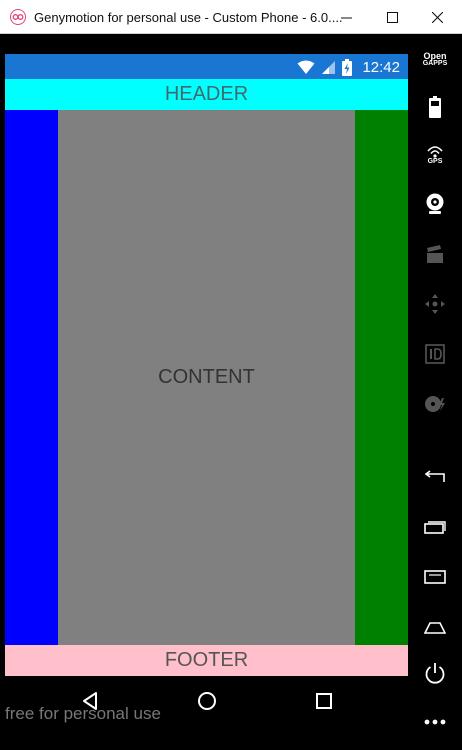 The image size is (462, 750). I want to click on content-label: CONTENT, so click(206, 377).